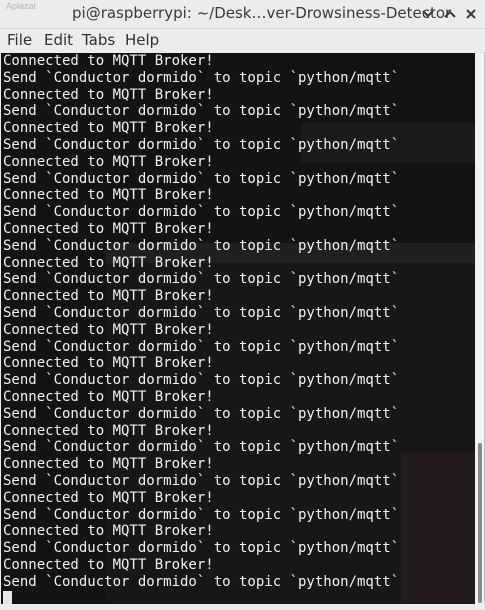 Image resolution: width=485 pixels, height=610 pixels. Describe the element at coordinates (19, 40) in the screenshot. I see `menu-file: File` at that location.